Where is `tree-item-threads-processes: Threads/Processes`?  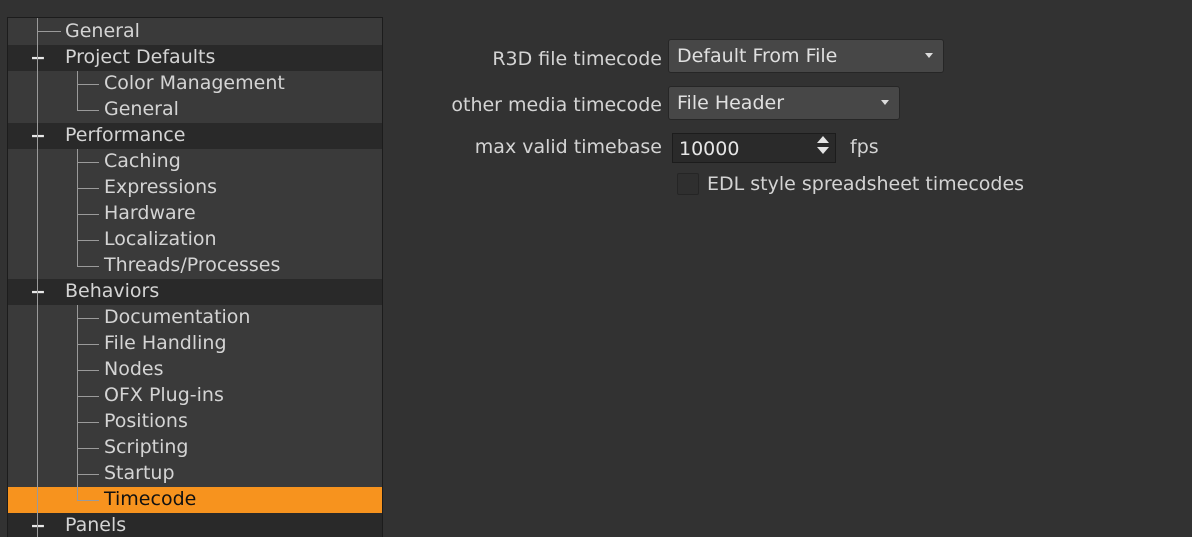 tree-item-threads-processes: Threads/Processes is located at coordinates (195, 266).